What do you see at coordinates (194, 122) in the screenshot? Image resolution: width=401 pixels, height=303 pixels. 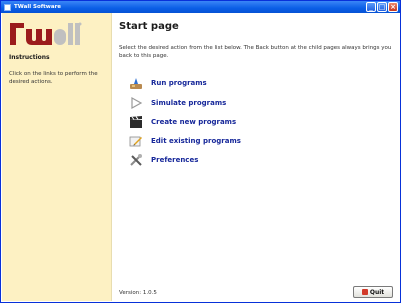 I see `action-label: Create new programs` at bounding box center [194, 122].